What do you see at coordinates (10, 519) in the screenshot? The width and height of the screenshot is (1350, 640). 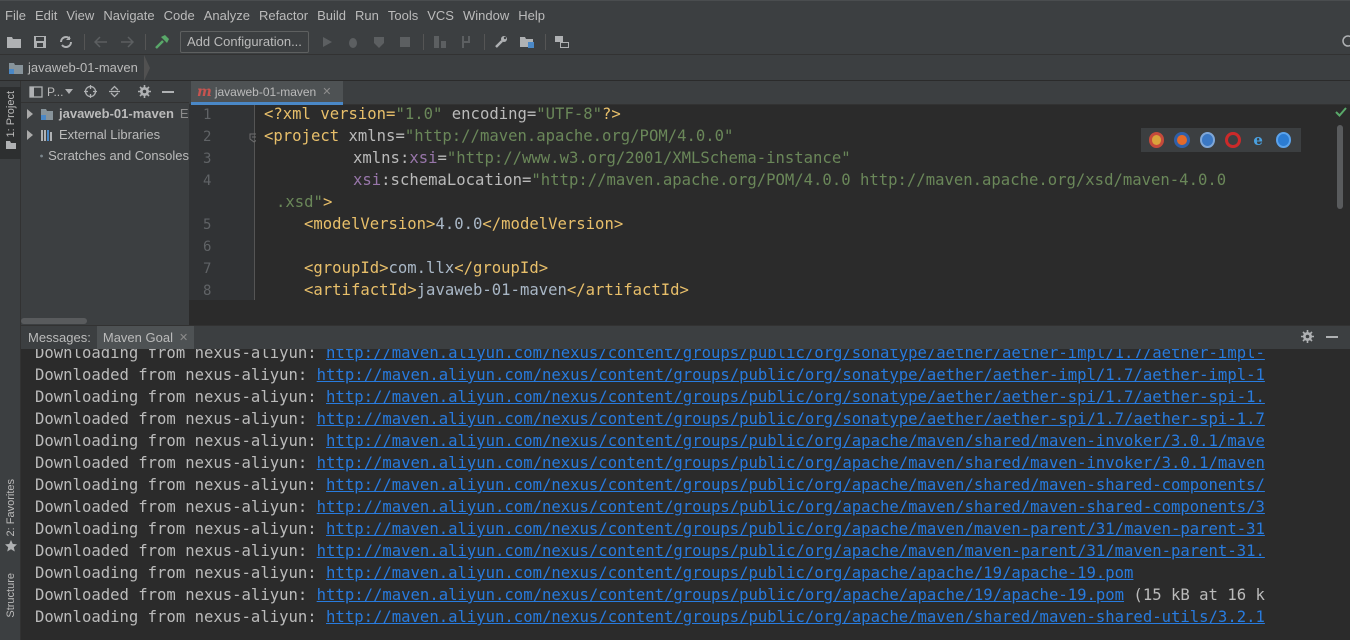 I see `favorites-tool-tab: 2: Favorites` at bounding box center [10, 519].